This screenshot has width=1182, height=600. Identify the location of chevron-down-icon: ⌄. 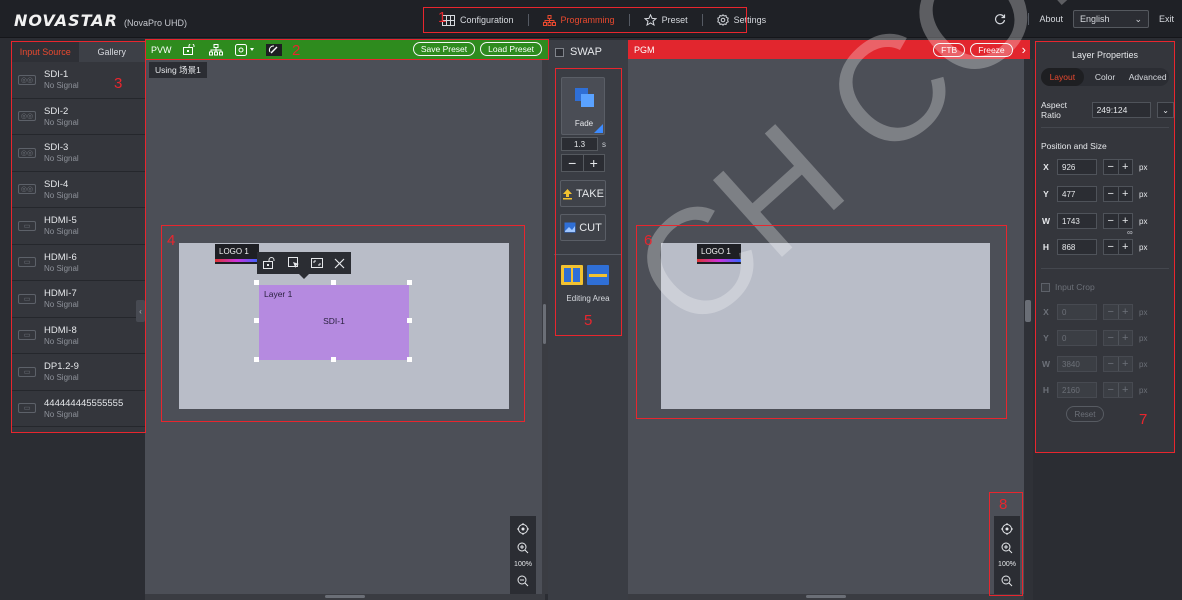
(1138, 18).